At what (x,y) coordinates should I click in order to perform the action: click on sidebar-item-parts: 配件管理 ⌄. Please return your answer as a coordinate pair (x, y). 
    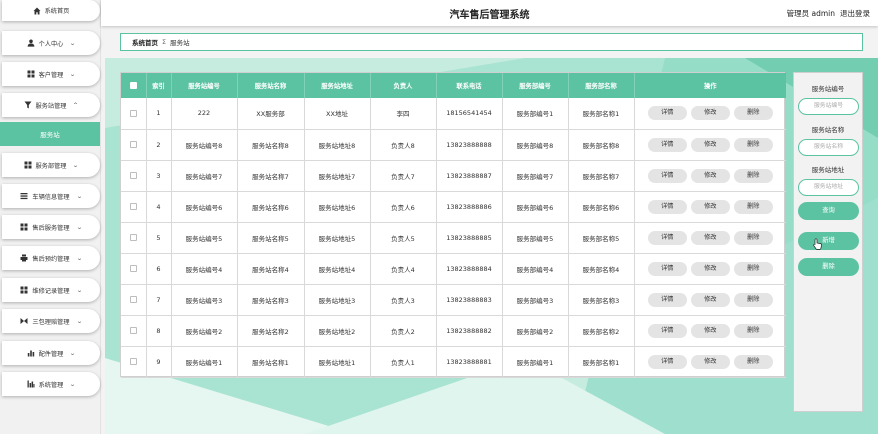
    Looking at the image, I should click on (51, 353).